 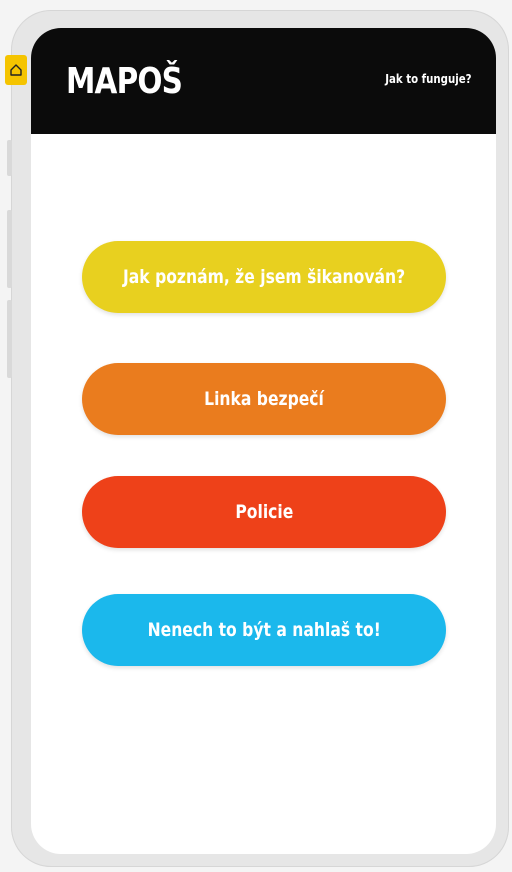 I want to click on police-label: Policie, so click(x=264, y=512).